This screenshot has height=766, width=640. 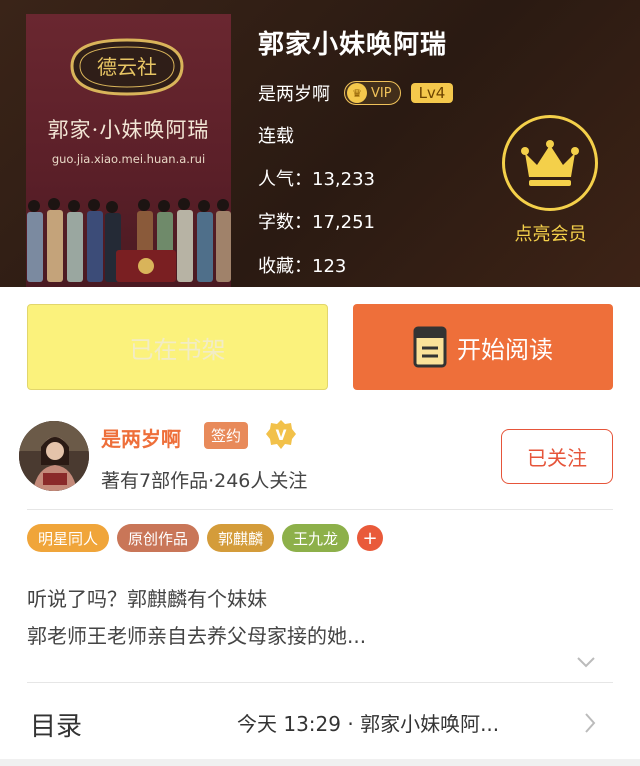 I want to click on membership-label: 点亮会员, so click(x=550, y=233).